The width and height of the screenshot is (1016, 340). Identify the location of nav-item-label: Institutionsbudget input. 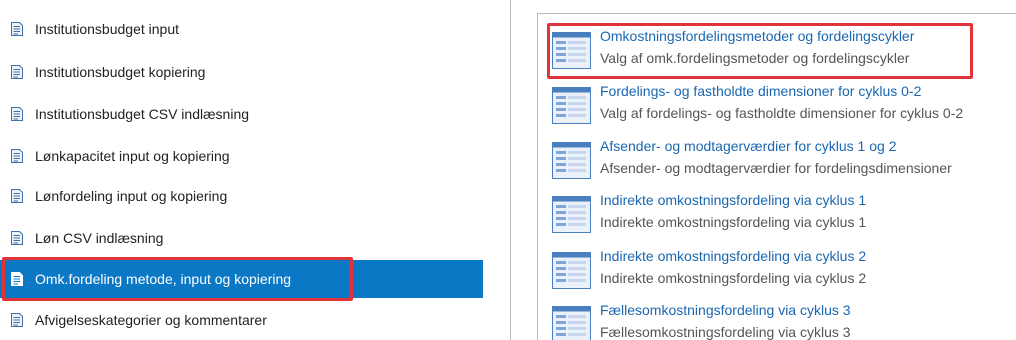
(107, 29).